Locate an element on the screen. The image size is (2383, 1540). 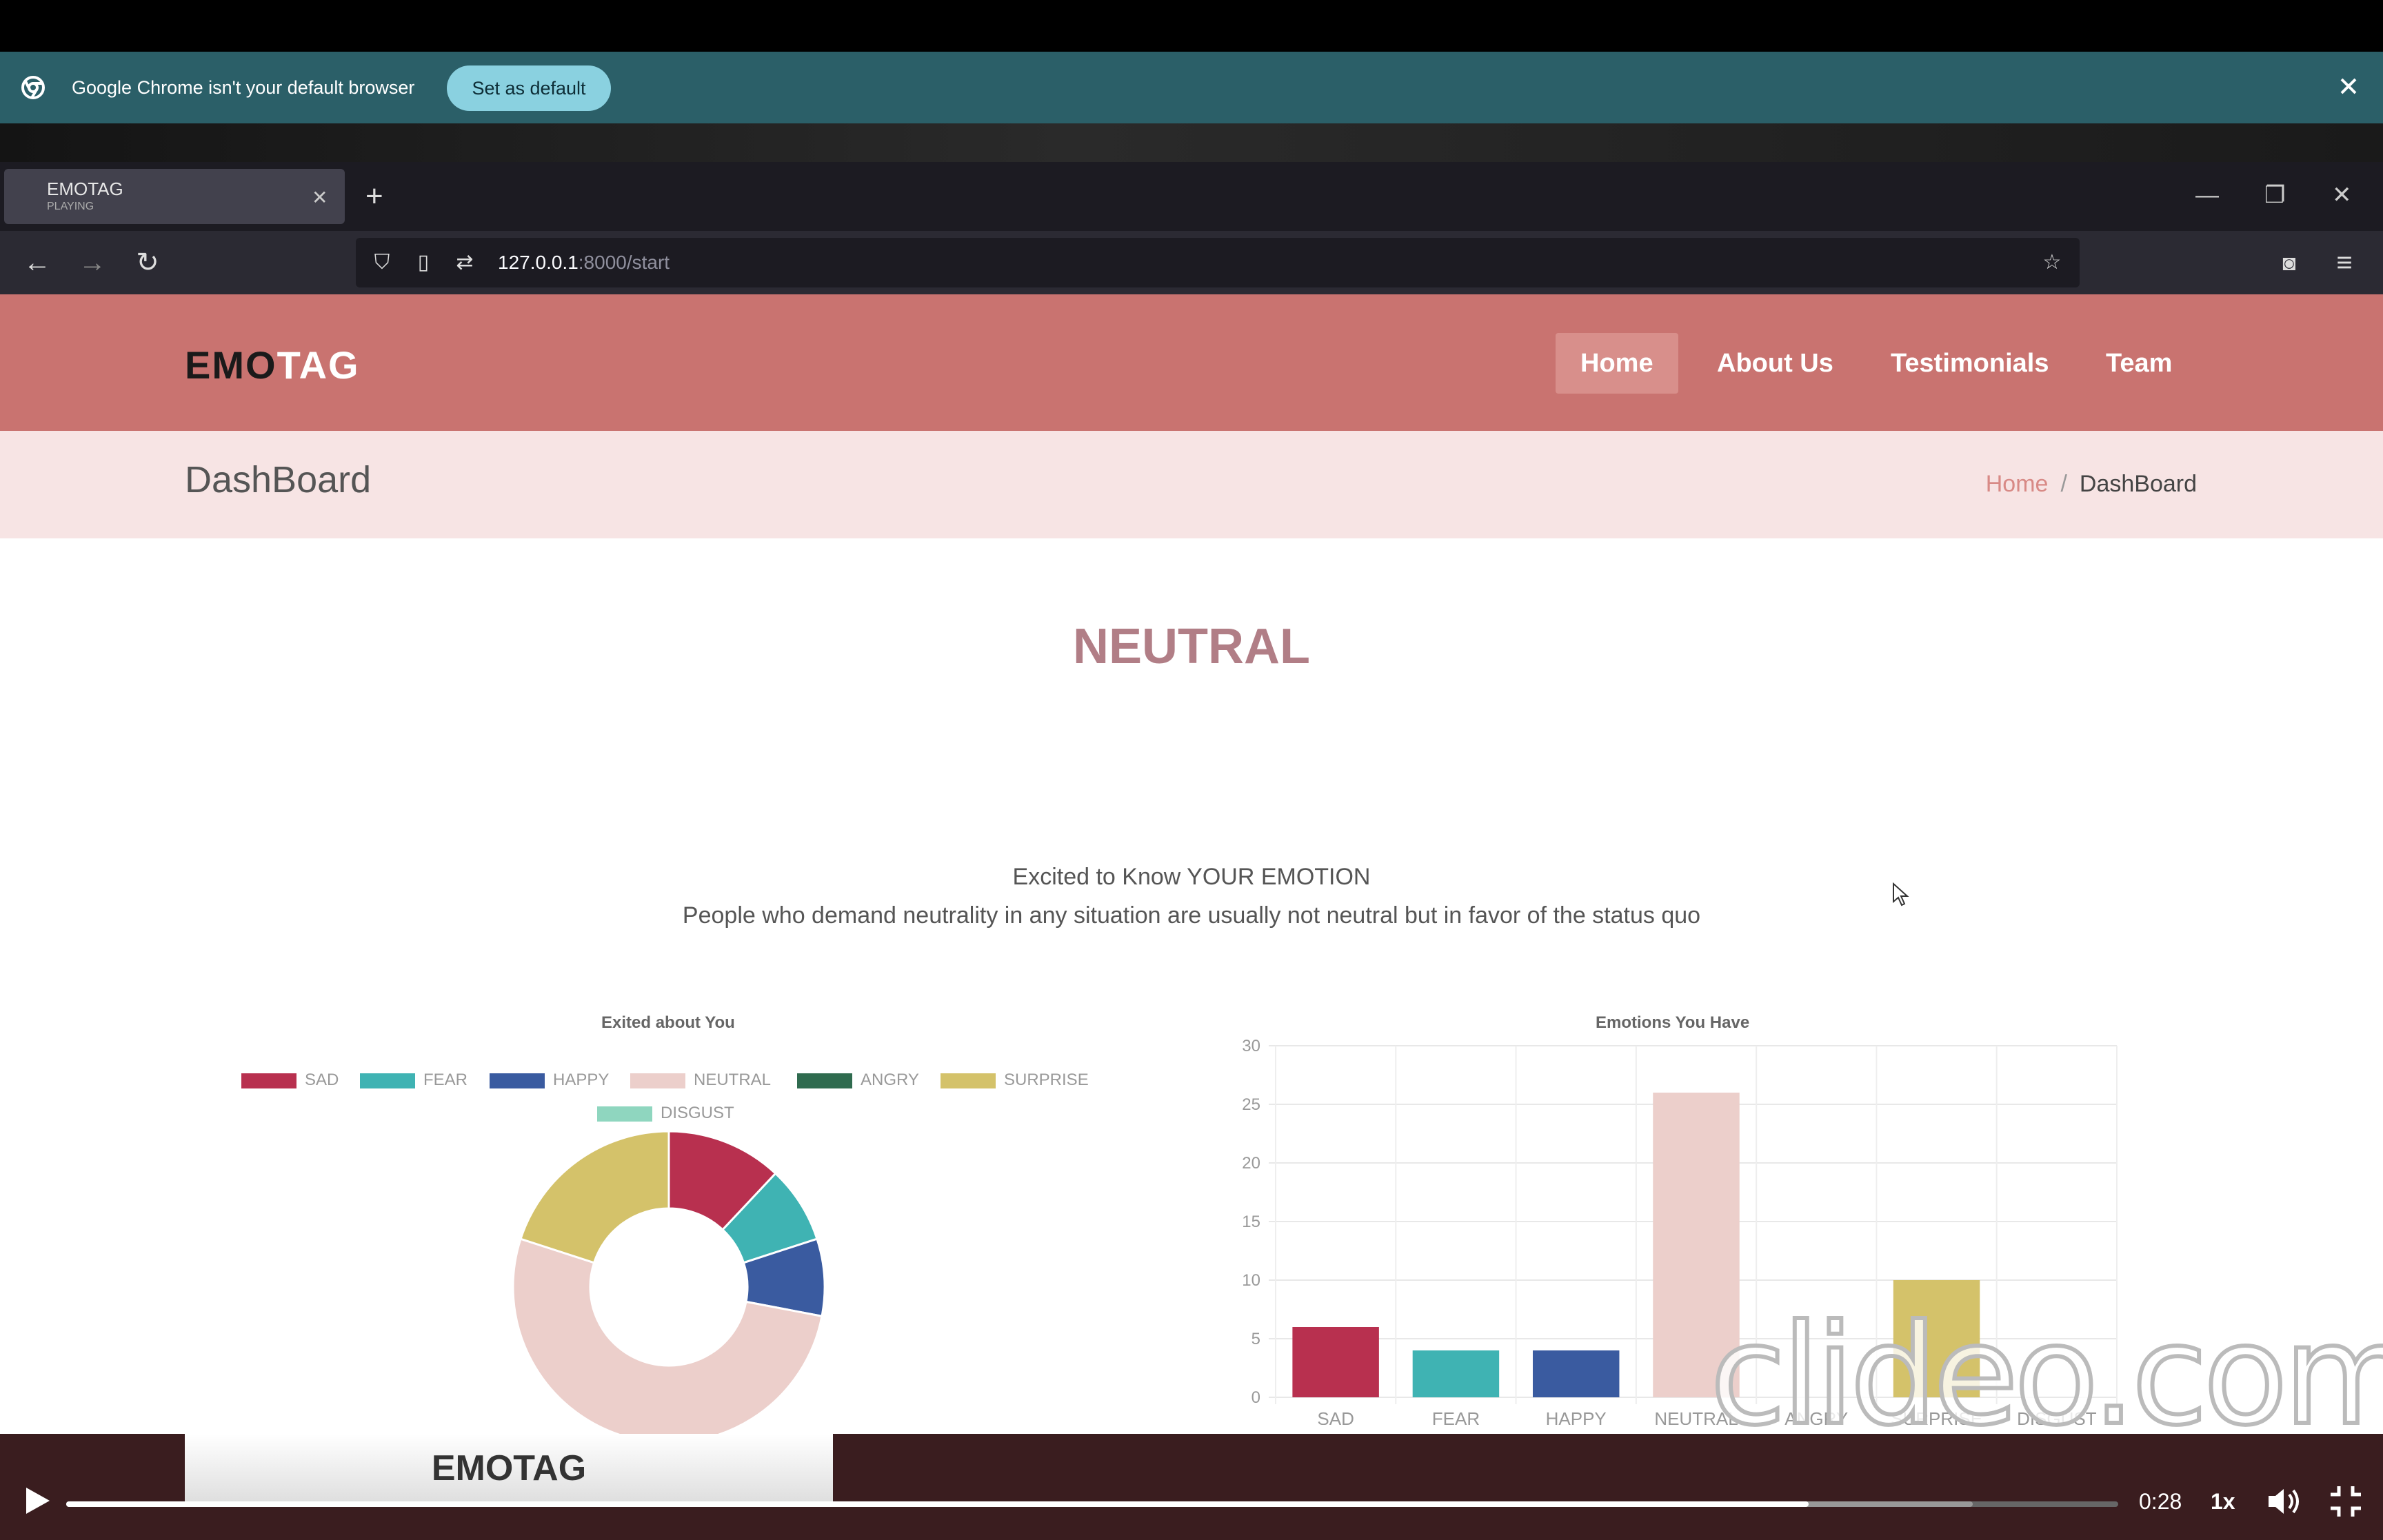
firefox-nav-bar: ← → ↻ ⛉ ▯ ⇄ 127.0.0.1:8000/start ☆ ◙ ≡ is located at coordinates (1191, 263).